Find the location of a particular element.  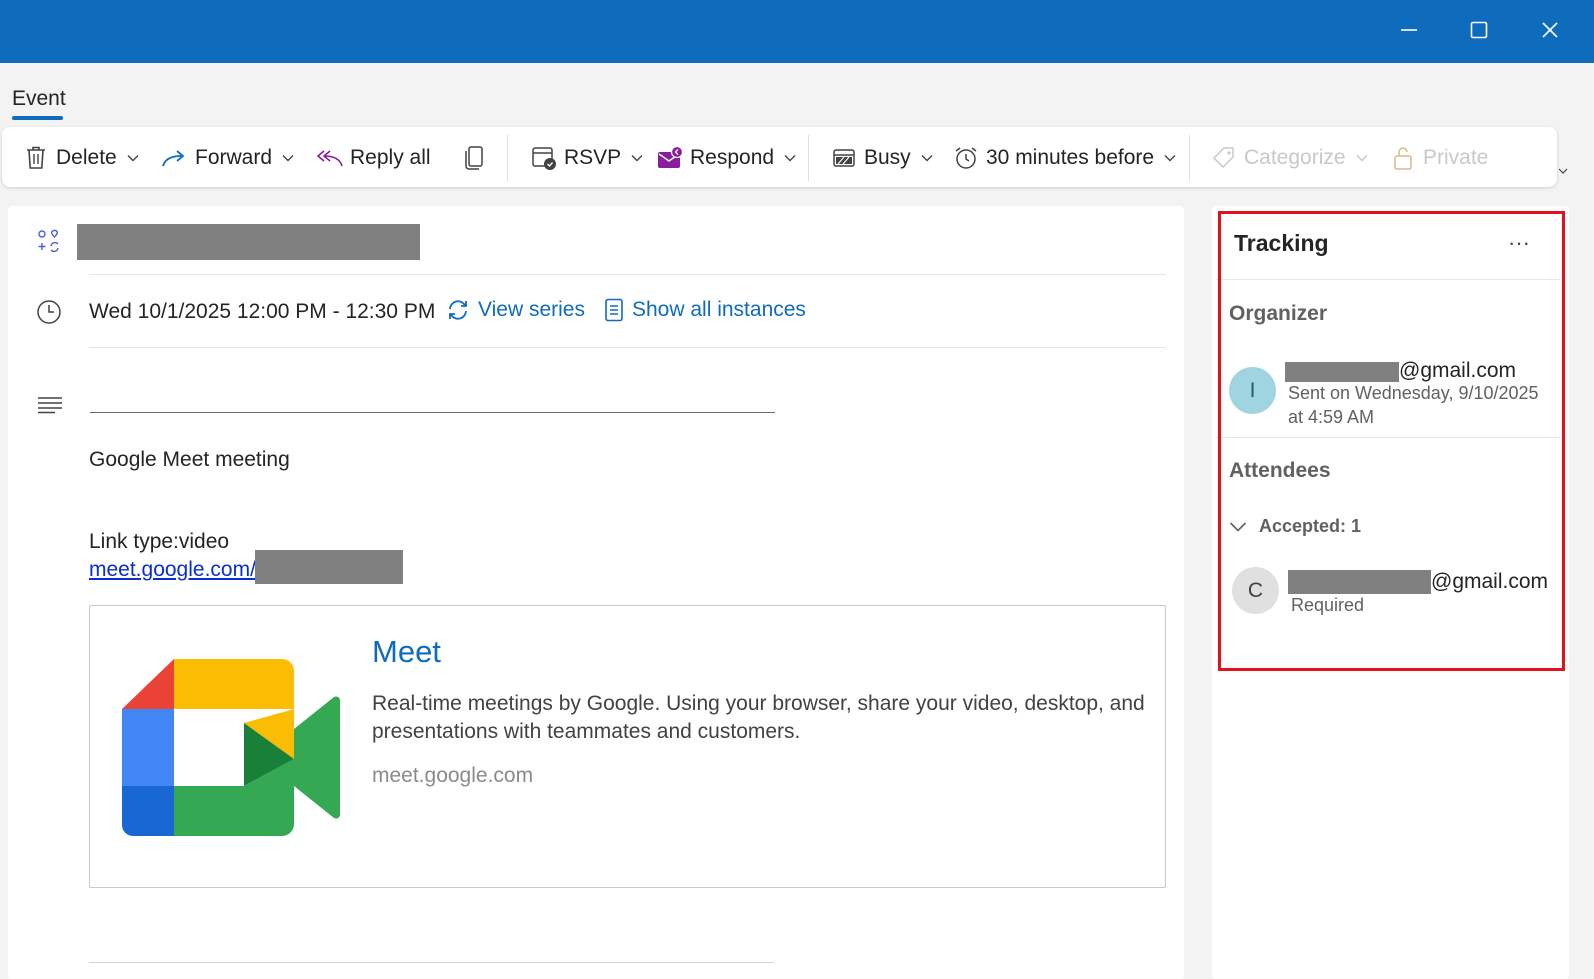

maximize-button is located at coordinates (1479, 30).